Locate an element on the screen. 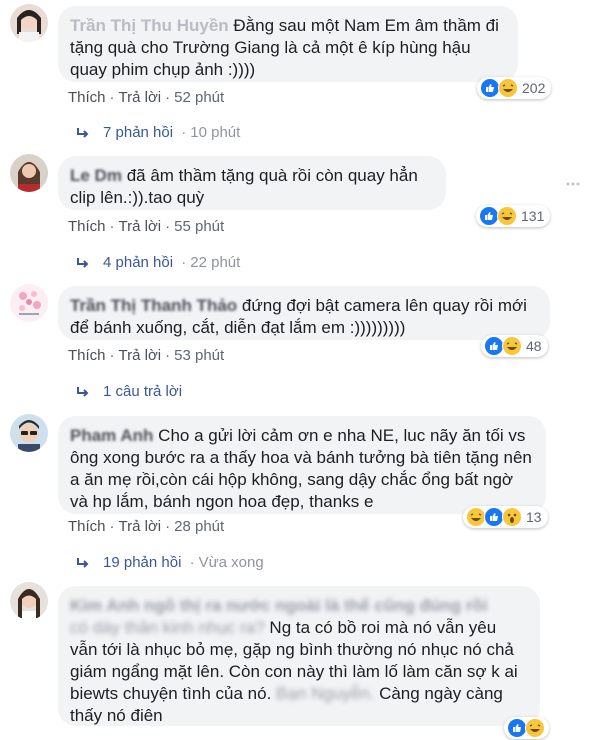  reaction-count: 202 is located at coordinates (534, 88).